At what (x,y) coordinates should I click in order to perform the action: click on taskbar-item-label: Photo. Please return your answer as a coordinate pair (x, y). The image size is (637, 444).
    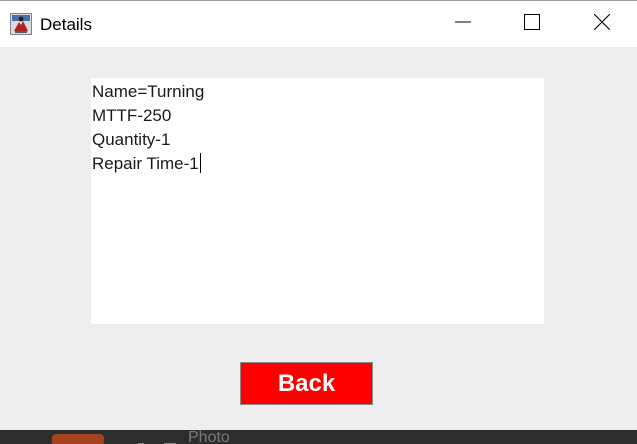
    Looking at the image, I should click on (209, 437).